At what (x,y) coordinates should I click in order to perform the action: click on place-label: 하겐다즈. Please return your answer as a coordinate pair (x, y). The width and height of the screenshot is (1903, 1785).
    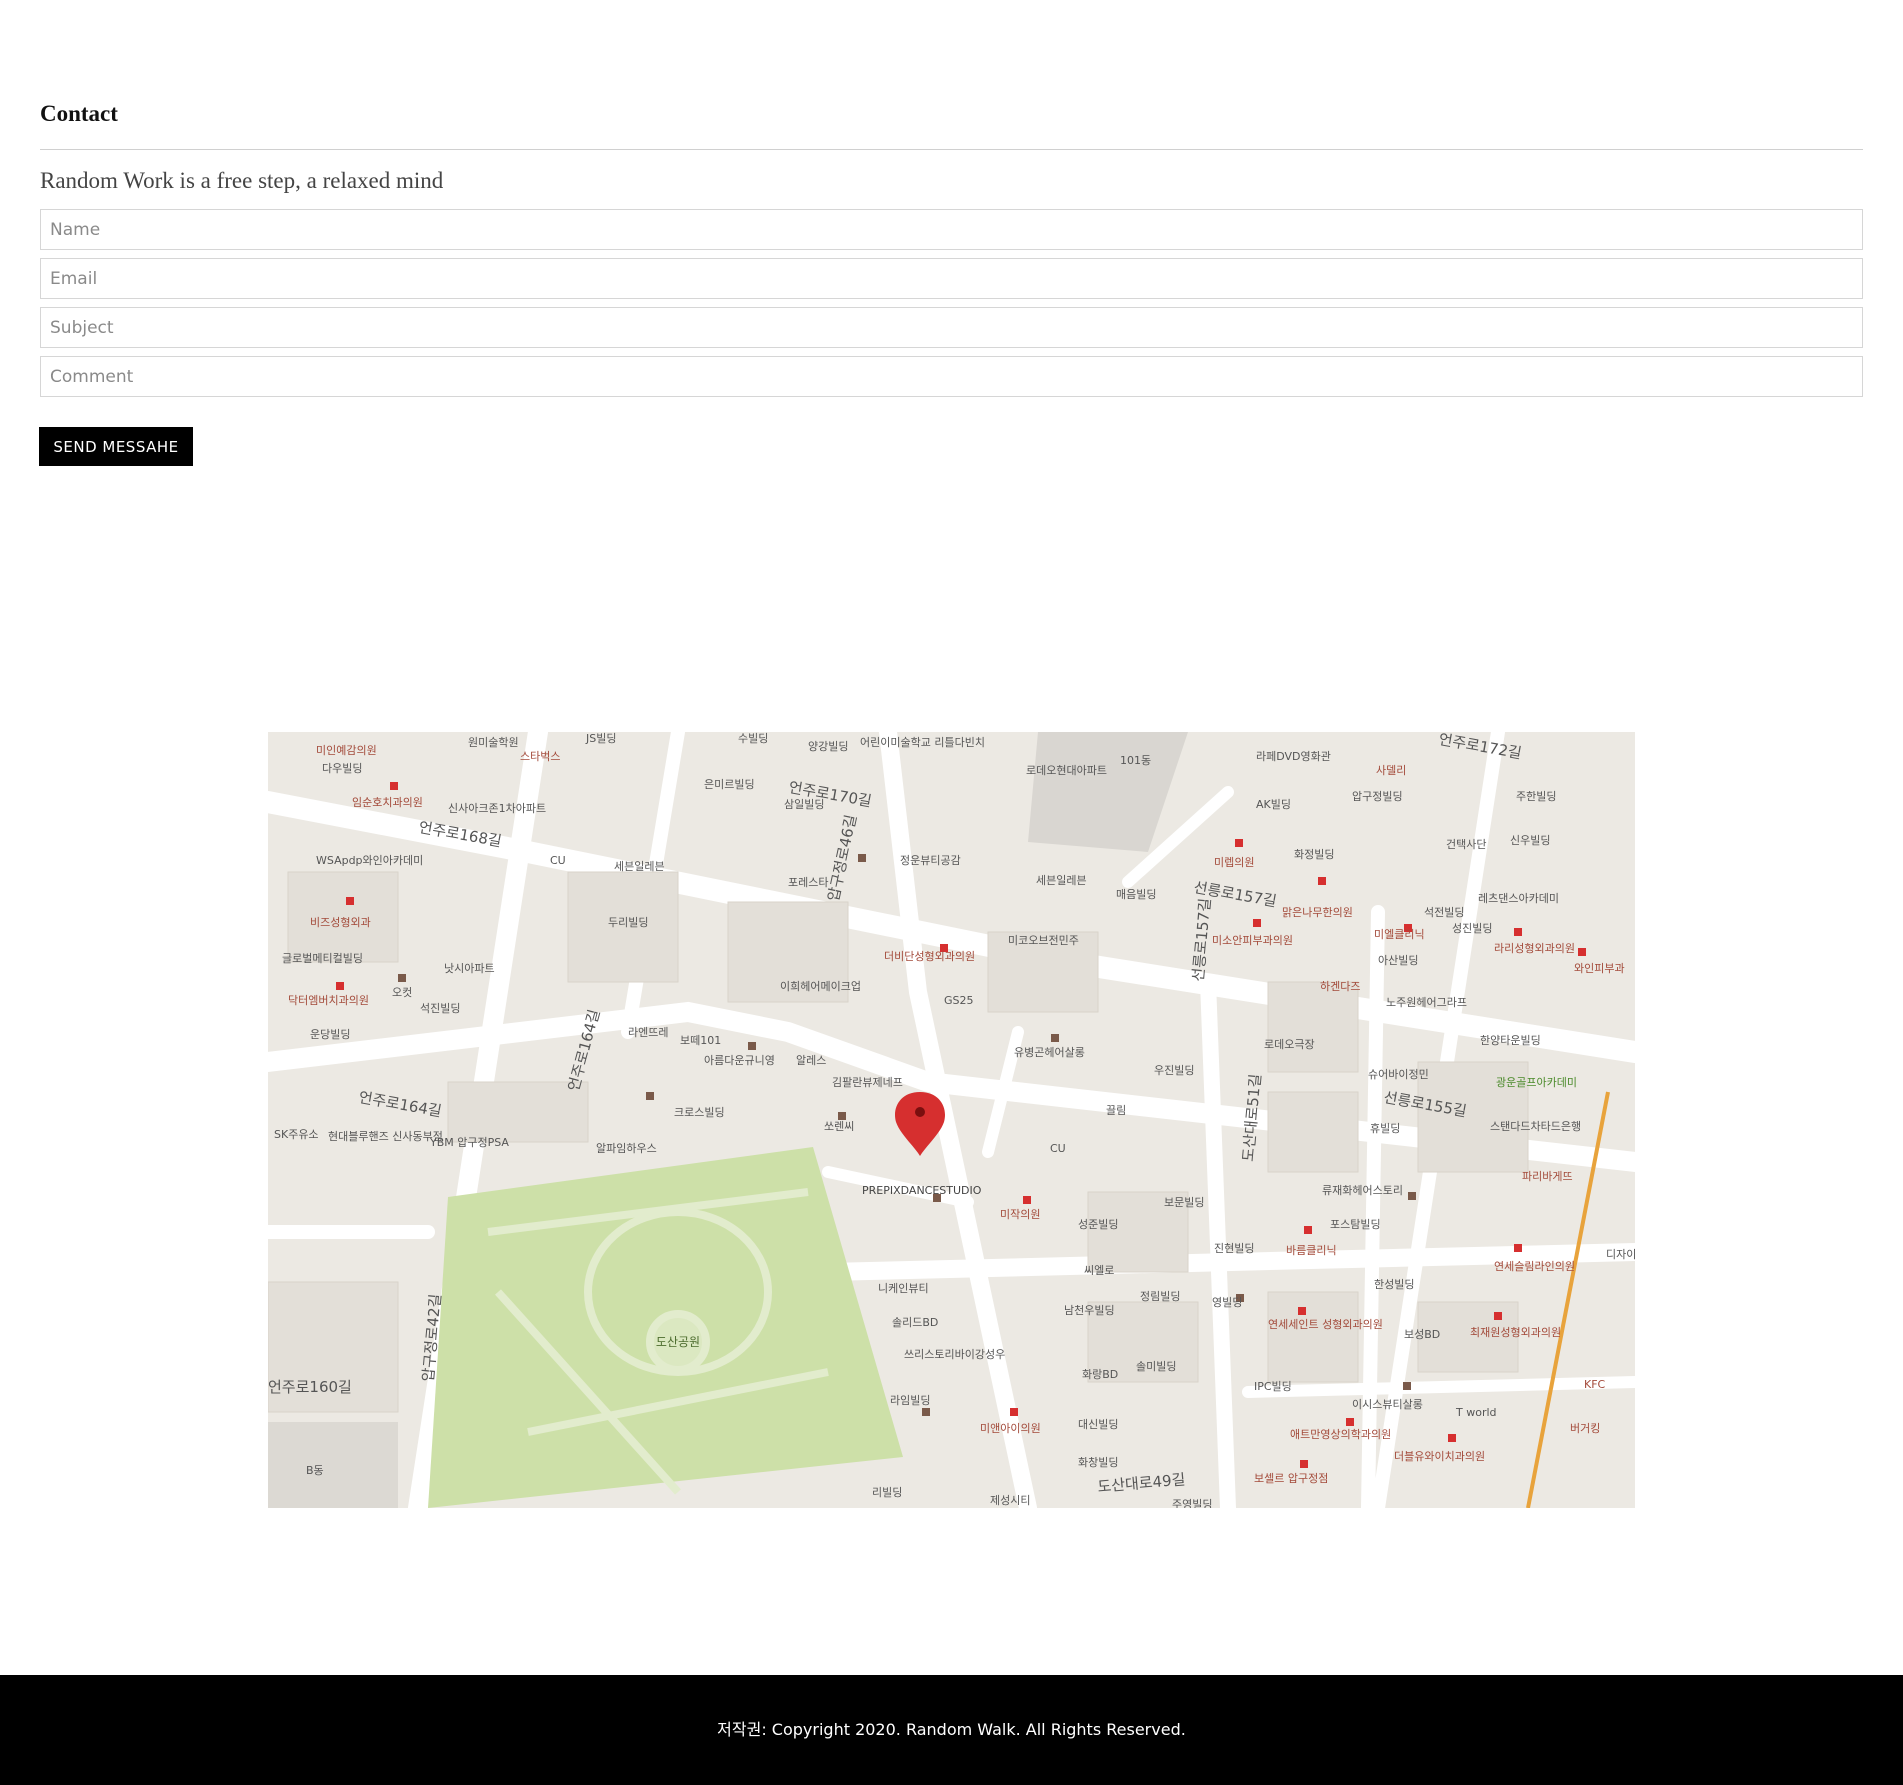
    Looking at the image, I should click on (1340, 986).